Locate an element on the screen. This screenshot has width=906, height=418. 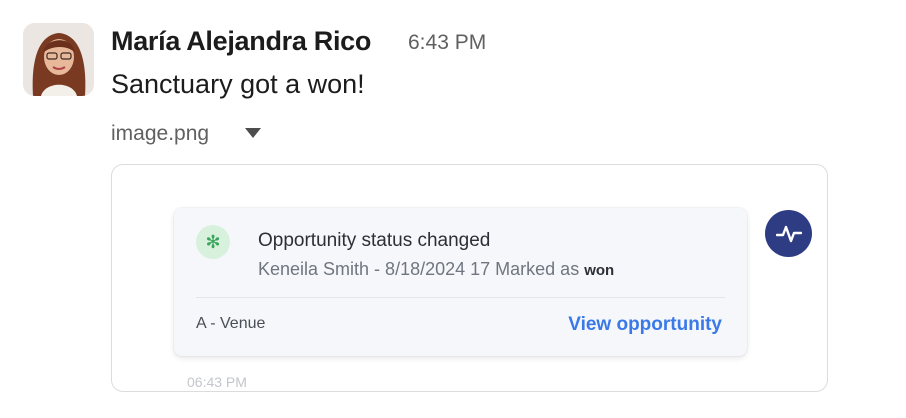
avatar is located at coordinates (58, 59).